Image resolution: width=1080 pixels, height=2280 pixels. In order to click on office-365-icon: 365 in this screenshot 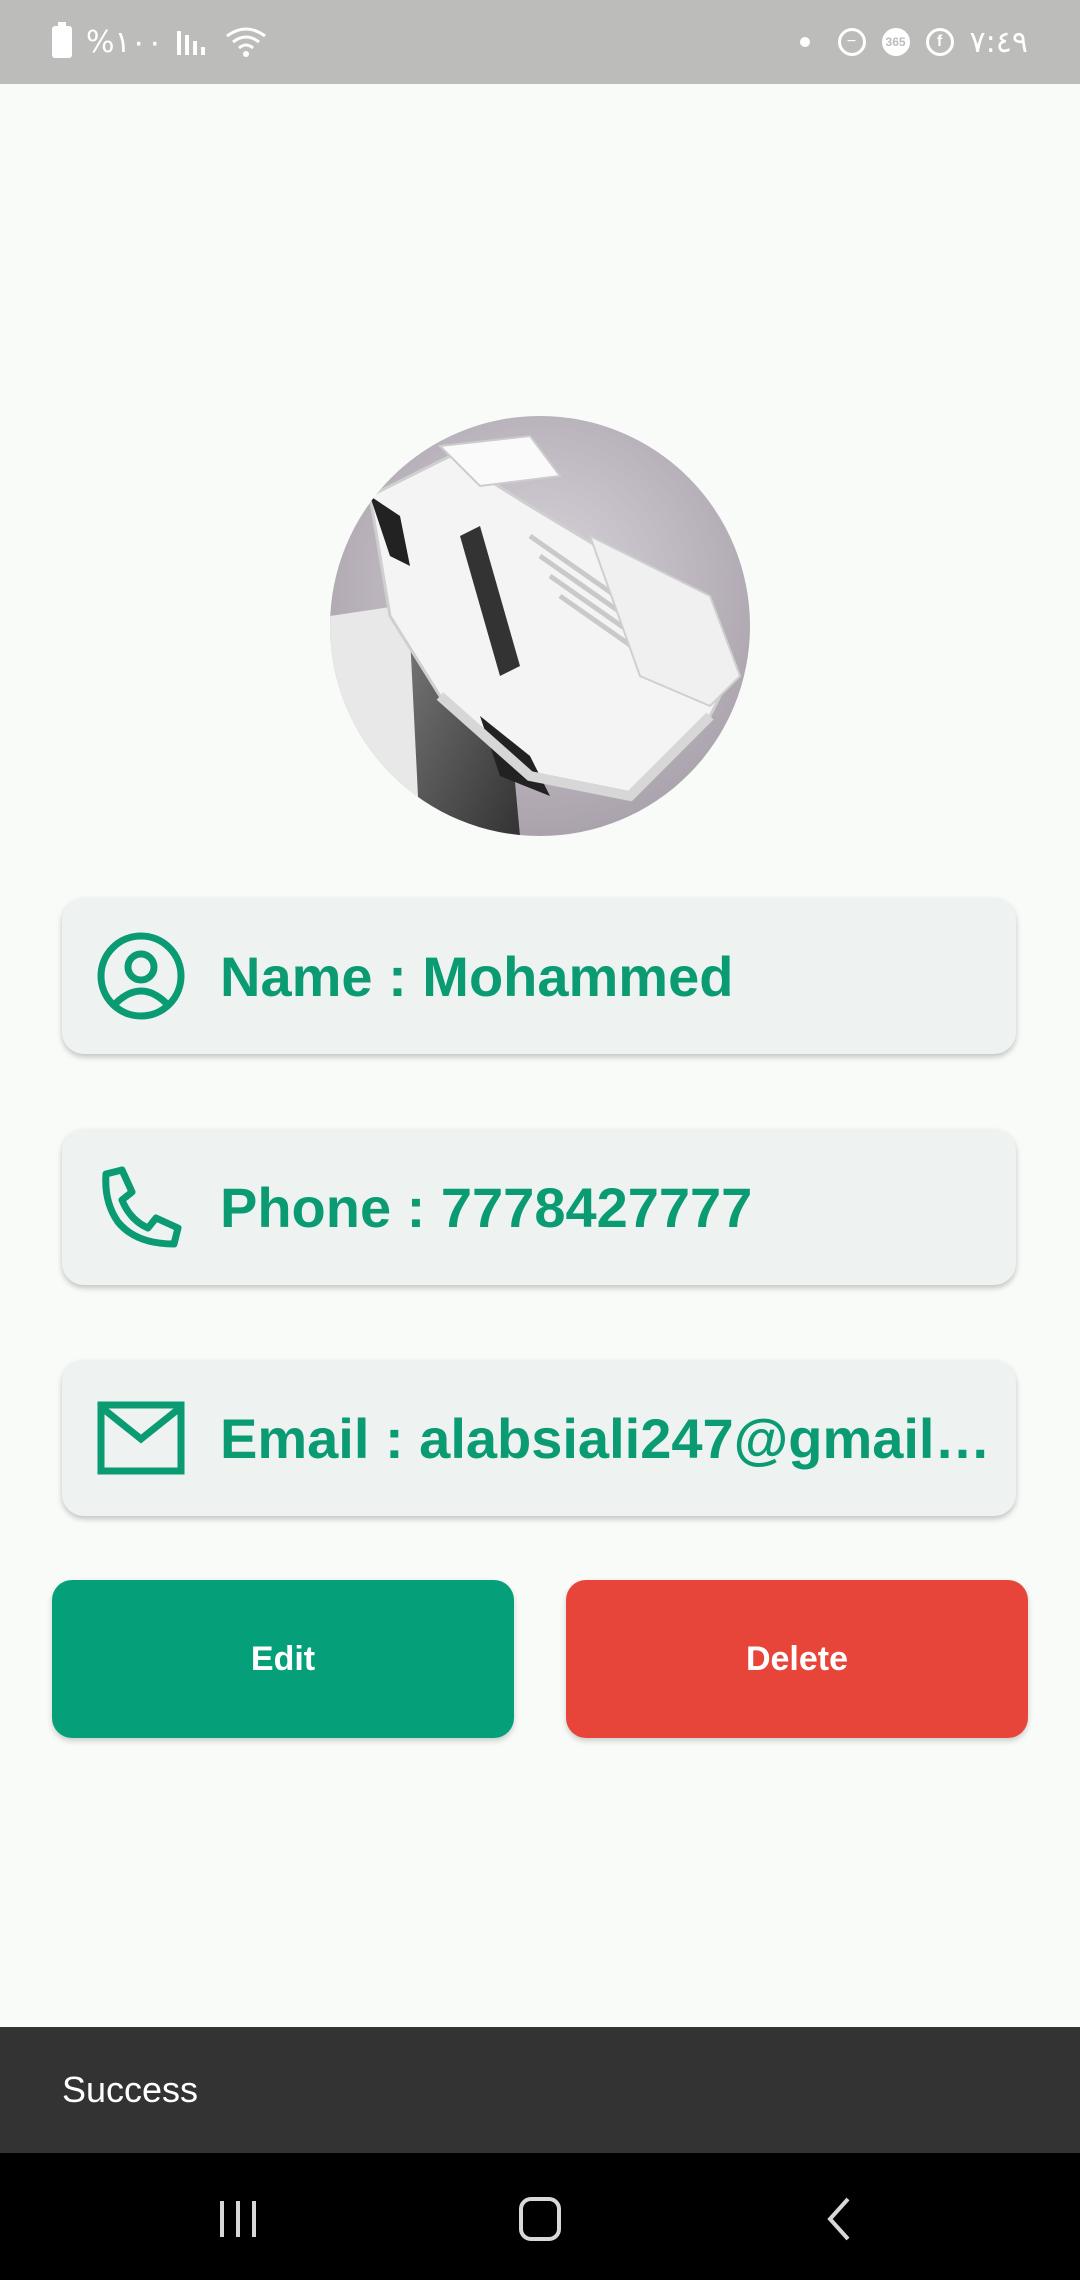, I will do `click(895, 42)`.